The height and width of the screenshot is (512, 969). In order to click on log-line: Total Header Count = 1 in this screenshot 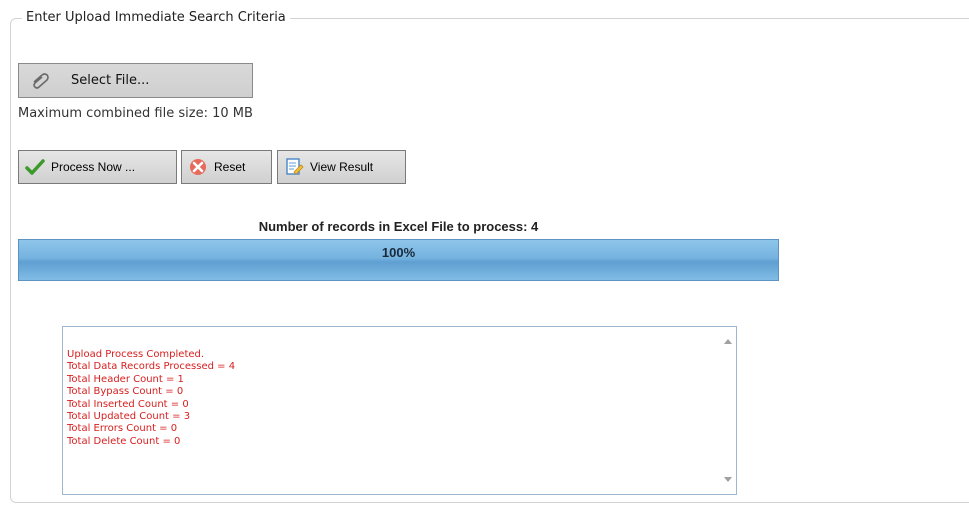, I will do `click(125, 379)`.